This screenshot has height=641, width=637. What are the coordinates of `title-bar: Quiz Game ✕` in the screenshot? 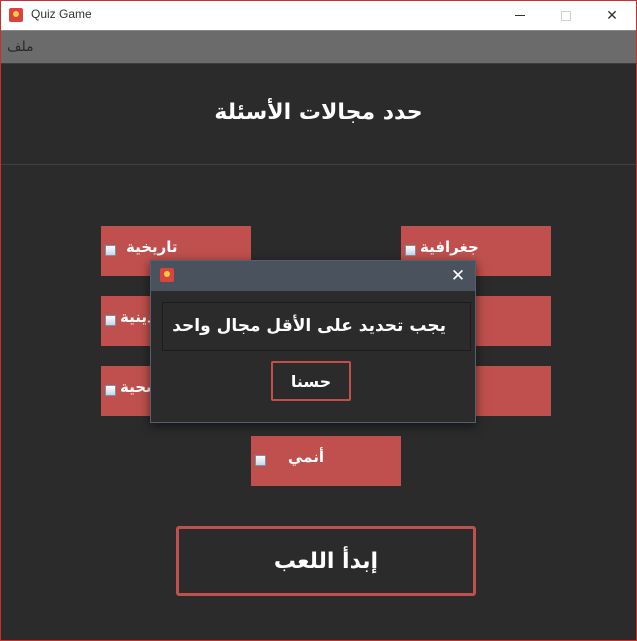 It's located at (318, 15).